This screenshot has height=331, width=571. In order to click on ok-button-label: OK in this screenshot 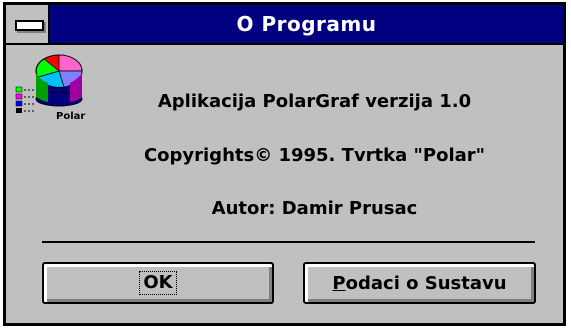, I will do `click(158, 283)`.